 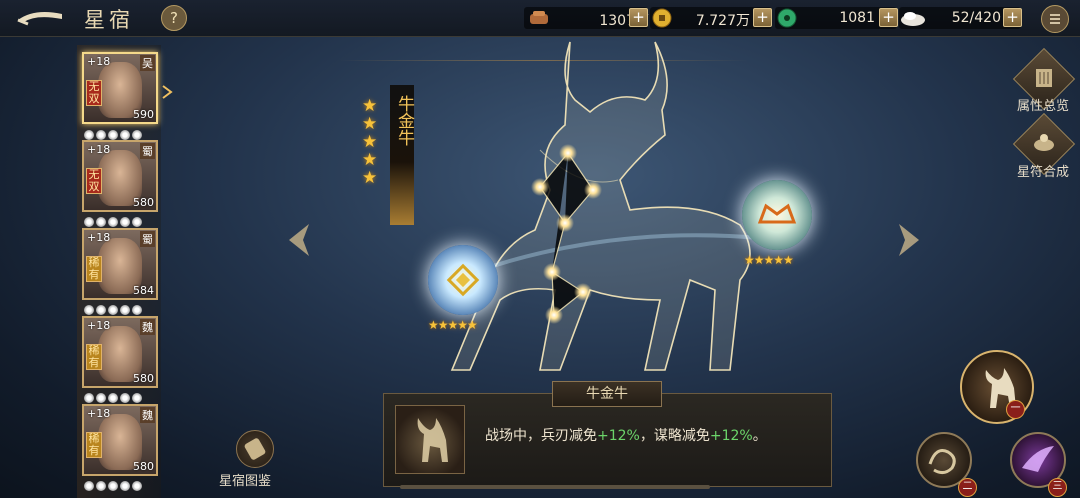 What do you see at coordinates (174, 18) in the screenshot?
I see `help-button: ?` at bounding box center [174, 18].